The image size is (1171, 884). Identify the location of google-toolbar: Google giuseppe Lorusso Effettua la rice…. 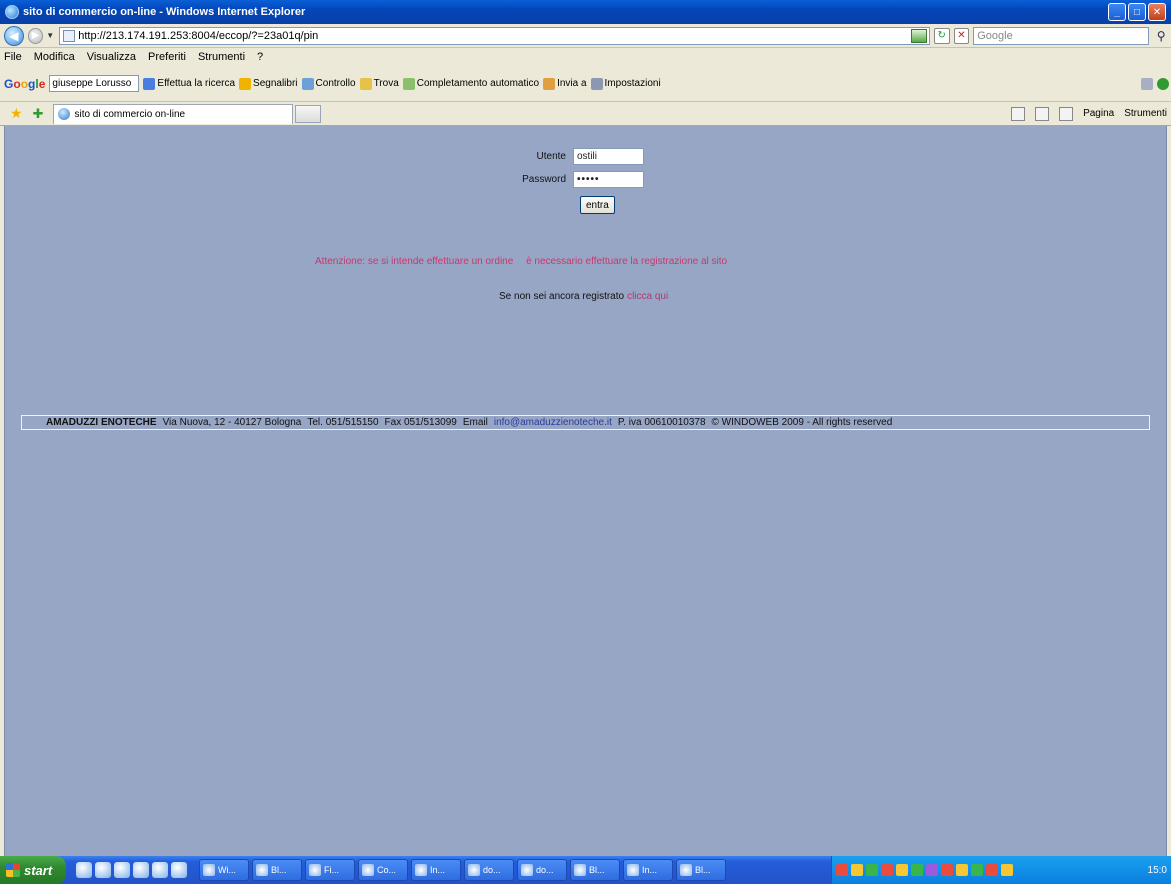
(585, 84).